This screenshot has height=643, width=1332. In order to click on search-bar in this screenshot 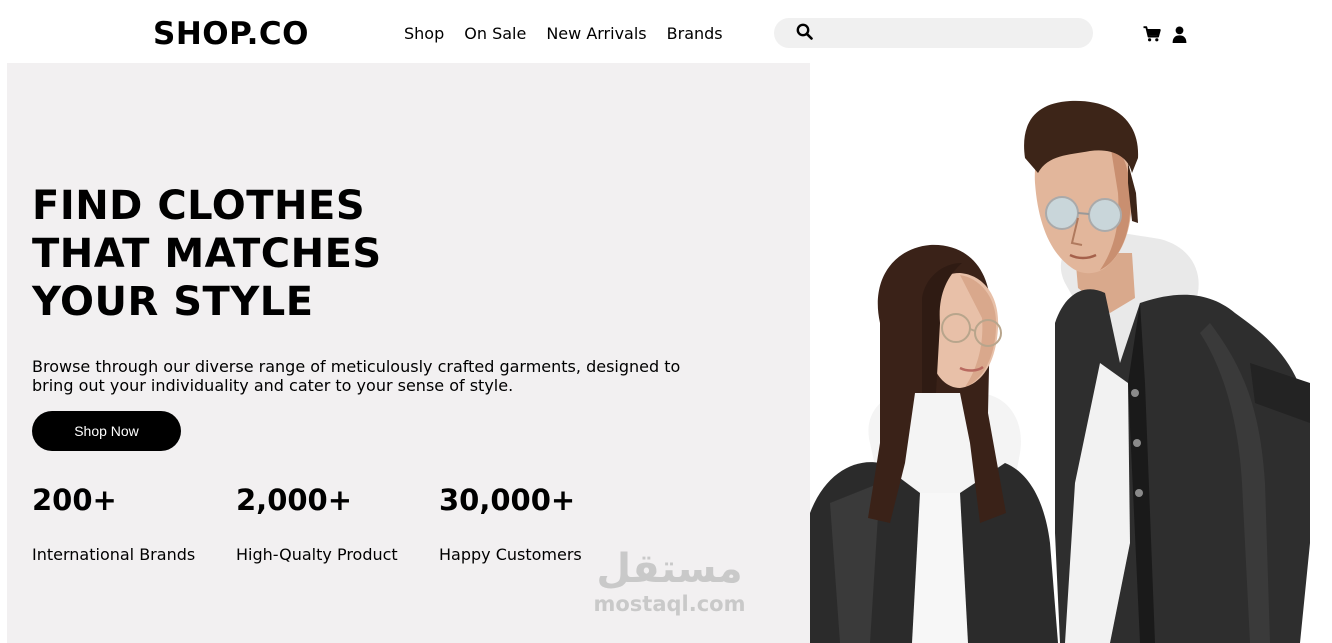, I will do `click(933, 33)`.